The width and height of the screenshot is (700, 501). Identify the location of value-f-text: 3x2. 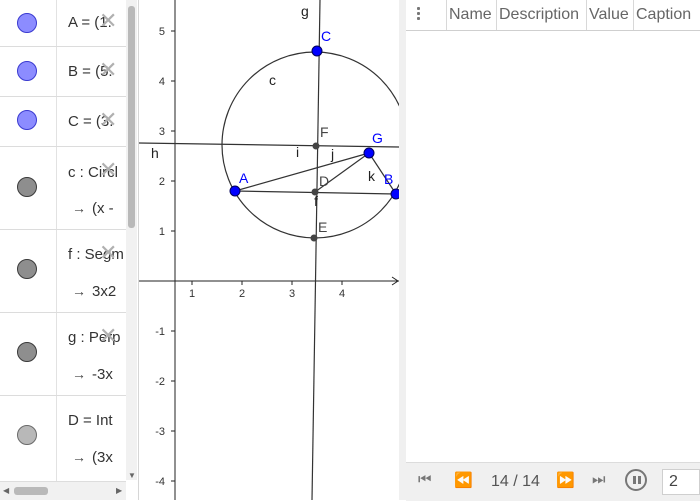
(104, 291).